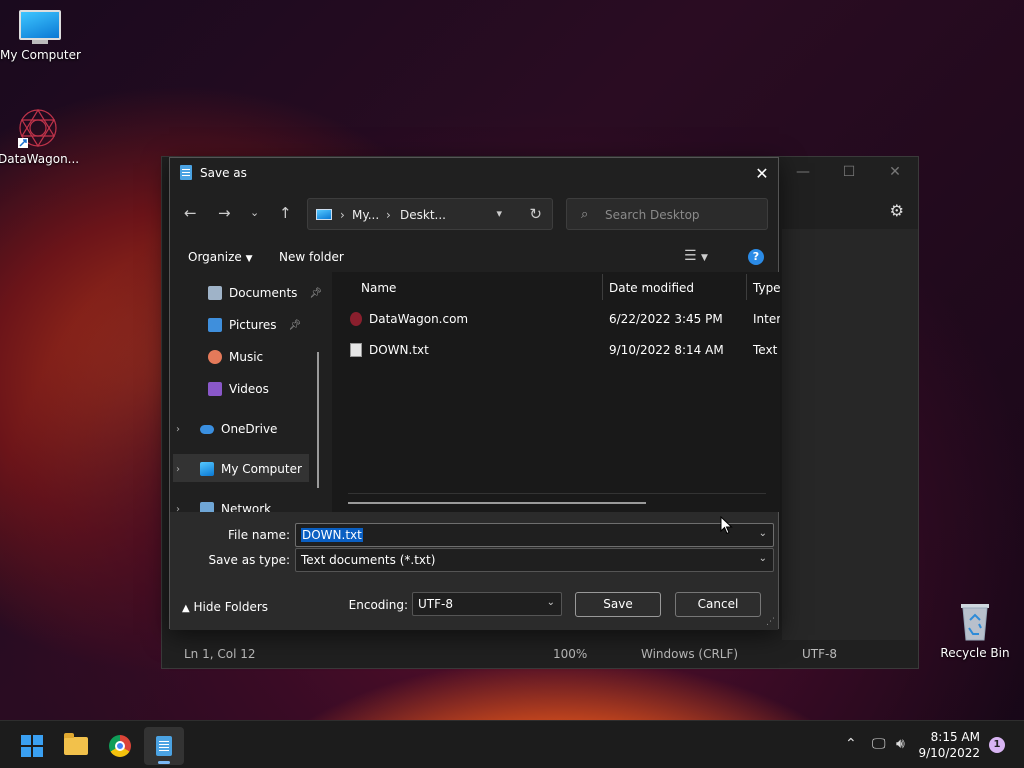 This screenshot has height=768, width=1024. Describe the element at coordinates (851, 744) in the screenshot. I see `chevron-up-icon: ⌃` at that location.